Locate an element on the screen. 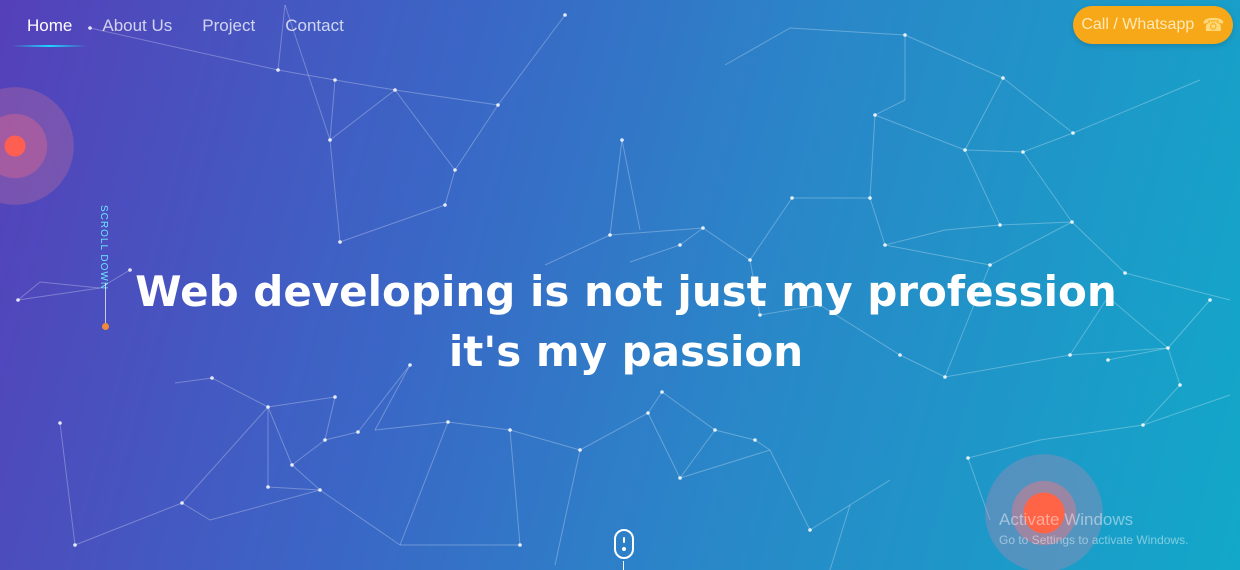 The height and width of the screenshot is (570, 1240). call-whatsapp-label: Call / Whatsapp is located at coordinates (1138, 24).